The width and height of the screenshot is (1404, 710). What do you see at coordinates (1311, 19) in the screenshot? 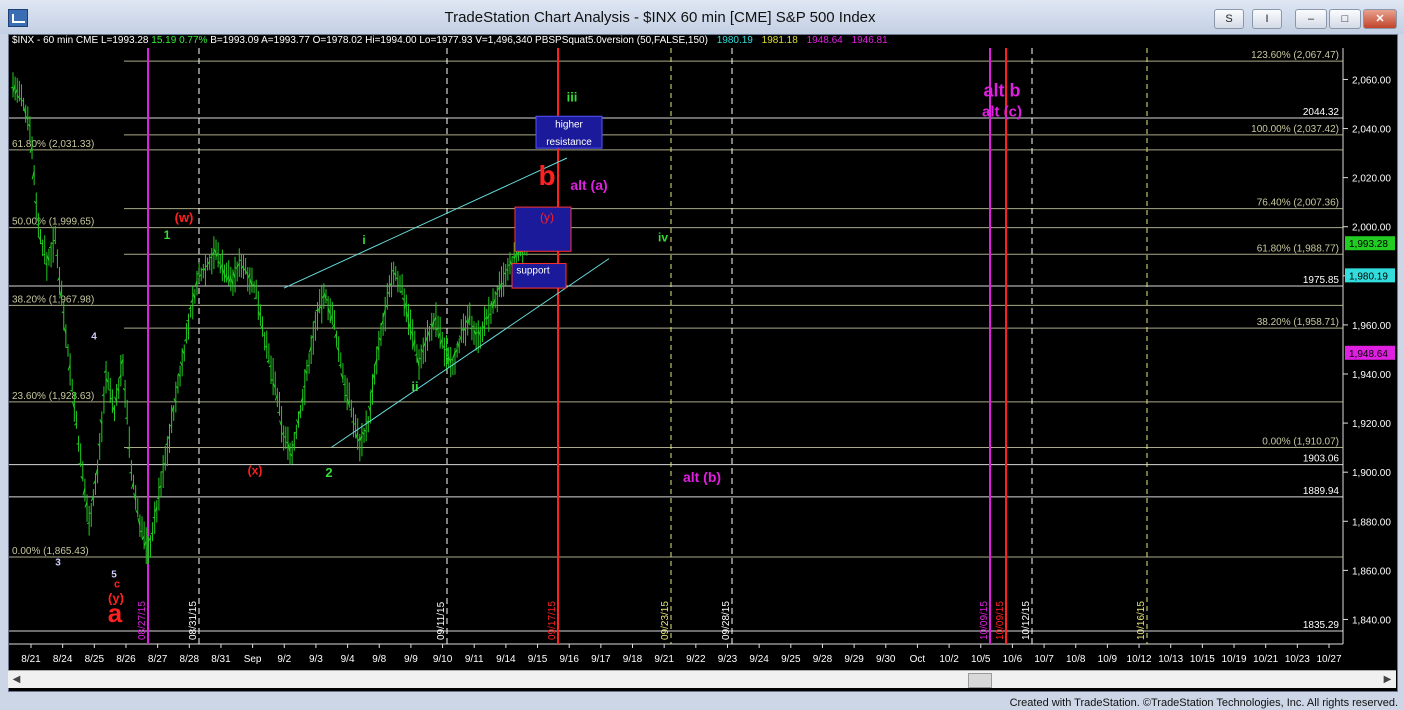
I see `minimize-button: –` at bounding box center [1311, 19].